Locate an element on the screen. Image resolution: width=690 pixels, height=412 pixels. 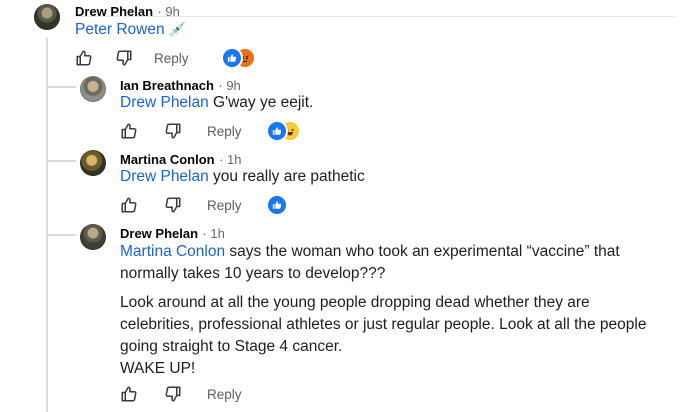
comment-body: Peter Rowen 💉 is located at coordinates (130, 29).